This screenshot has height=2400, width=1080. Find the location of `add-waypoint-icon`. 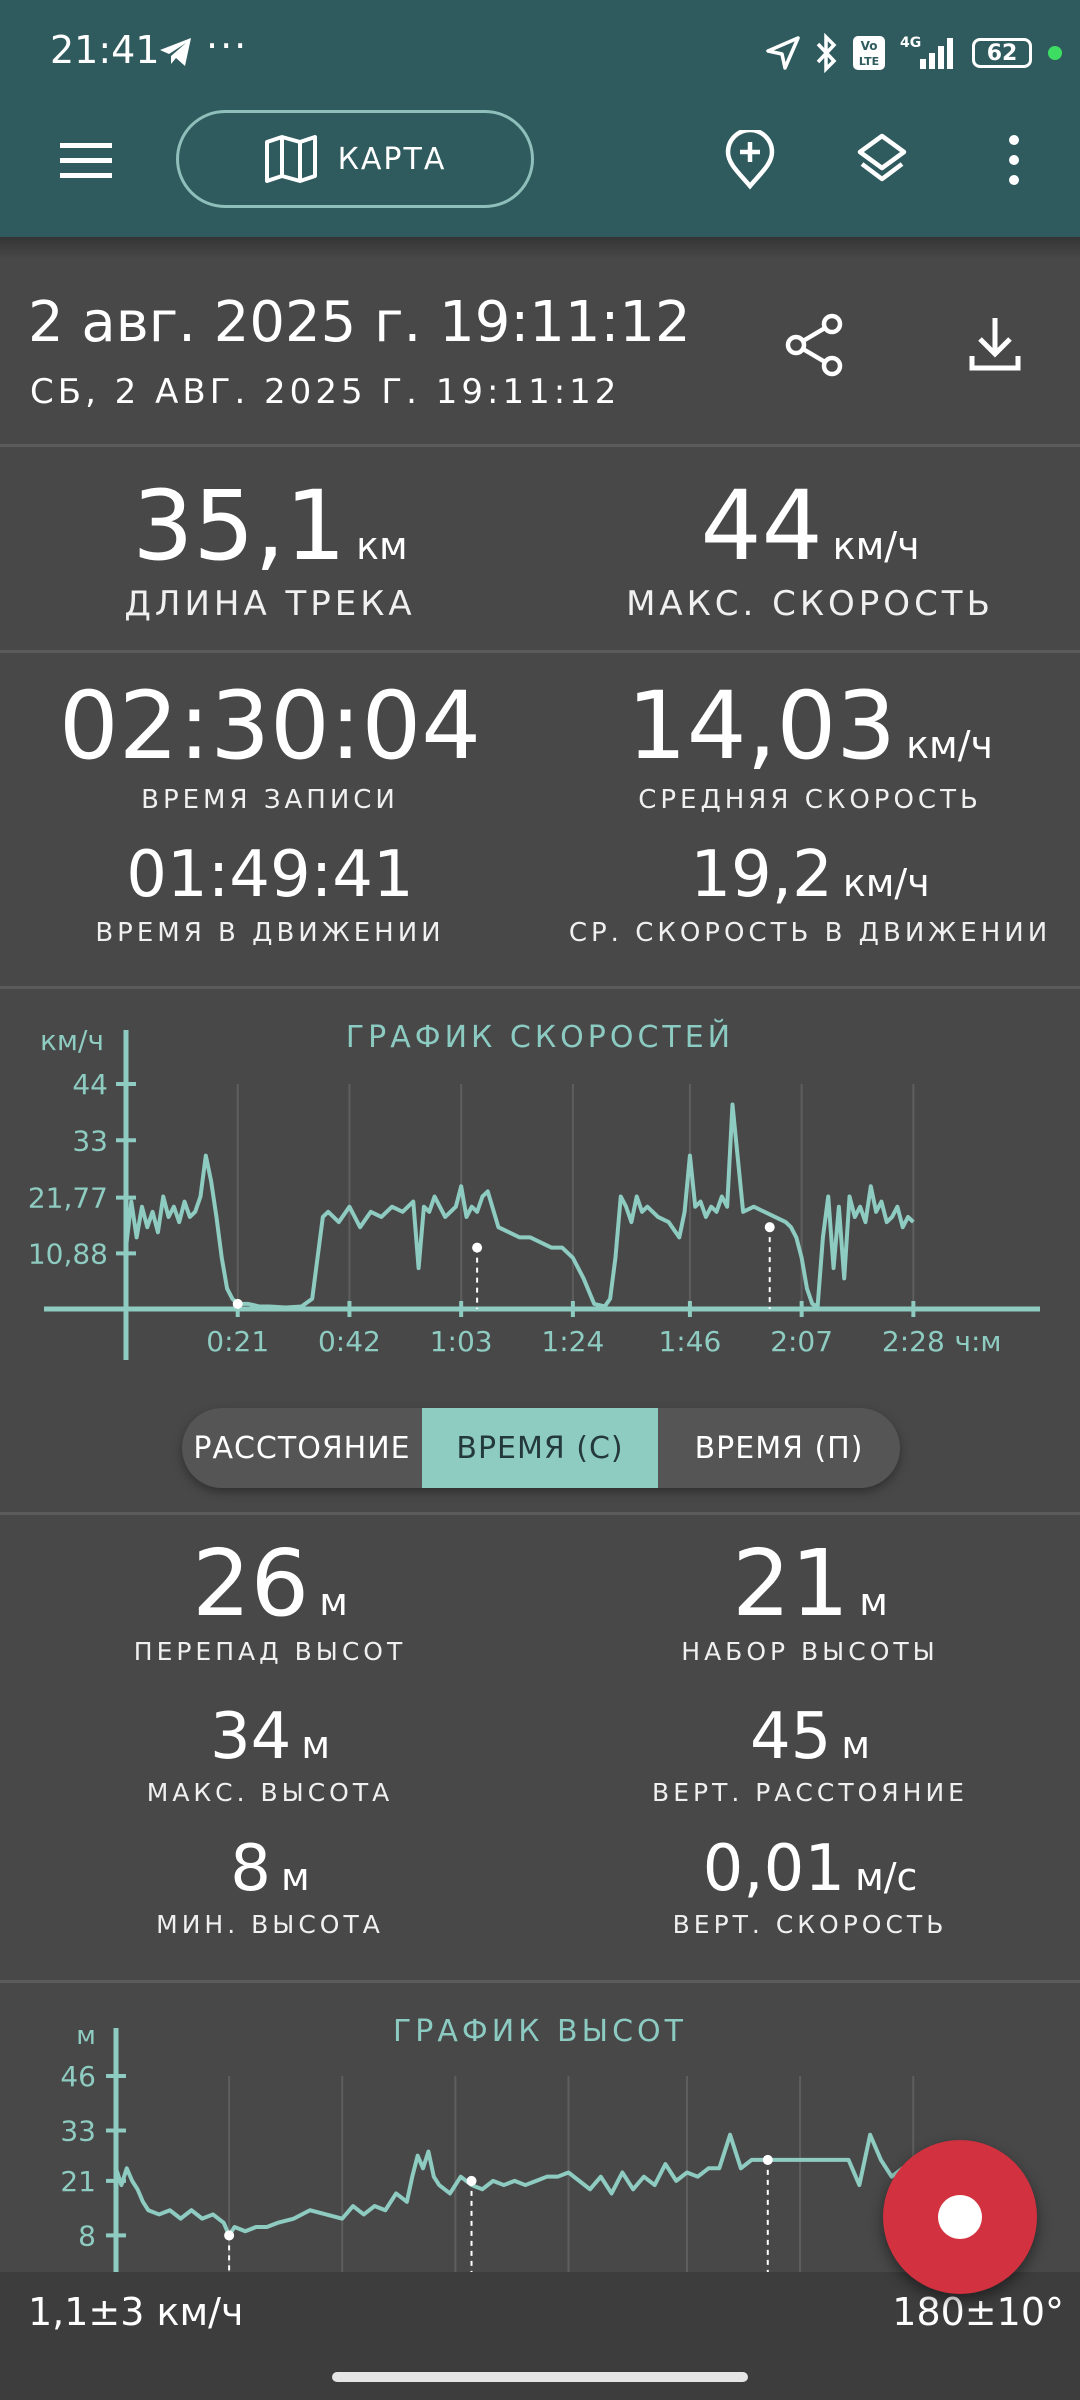

add-waypoint-icon is located at coordinates (750, 160).